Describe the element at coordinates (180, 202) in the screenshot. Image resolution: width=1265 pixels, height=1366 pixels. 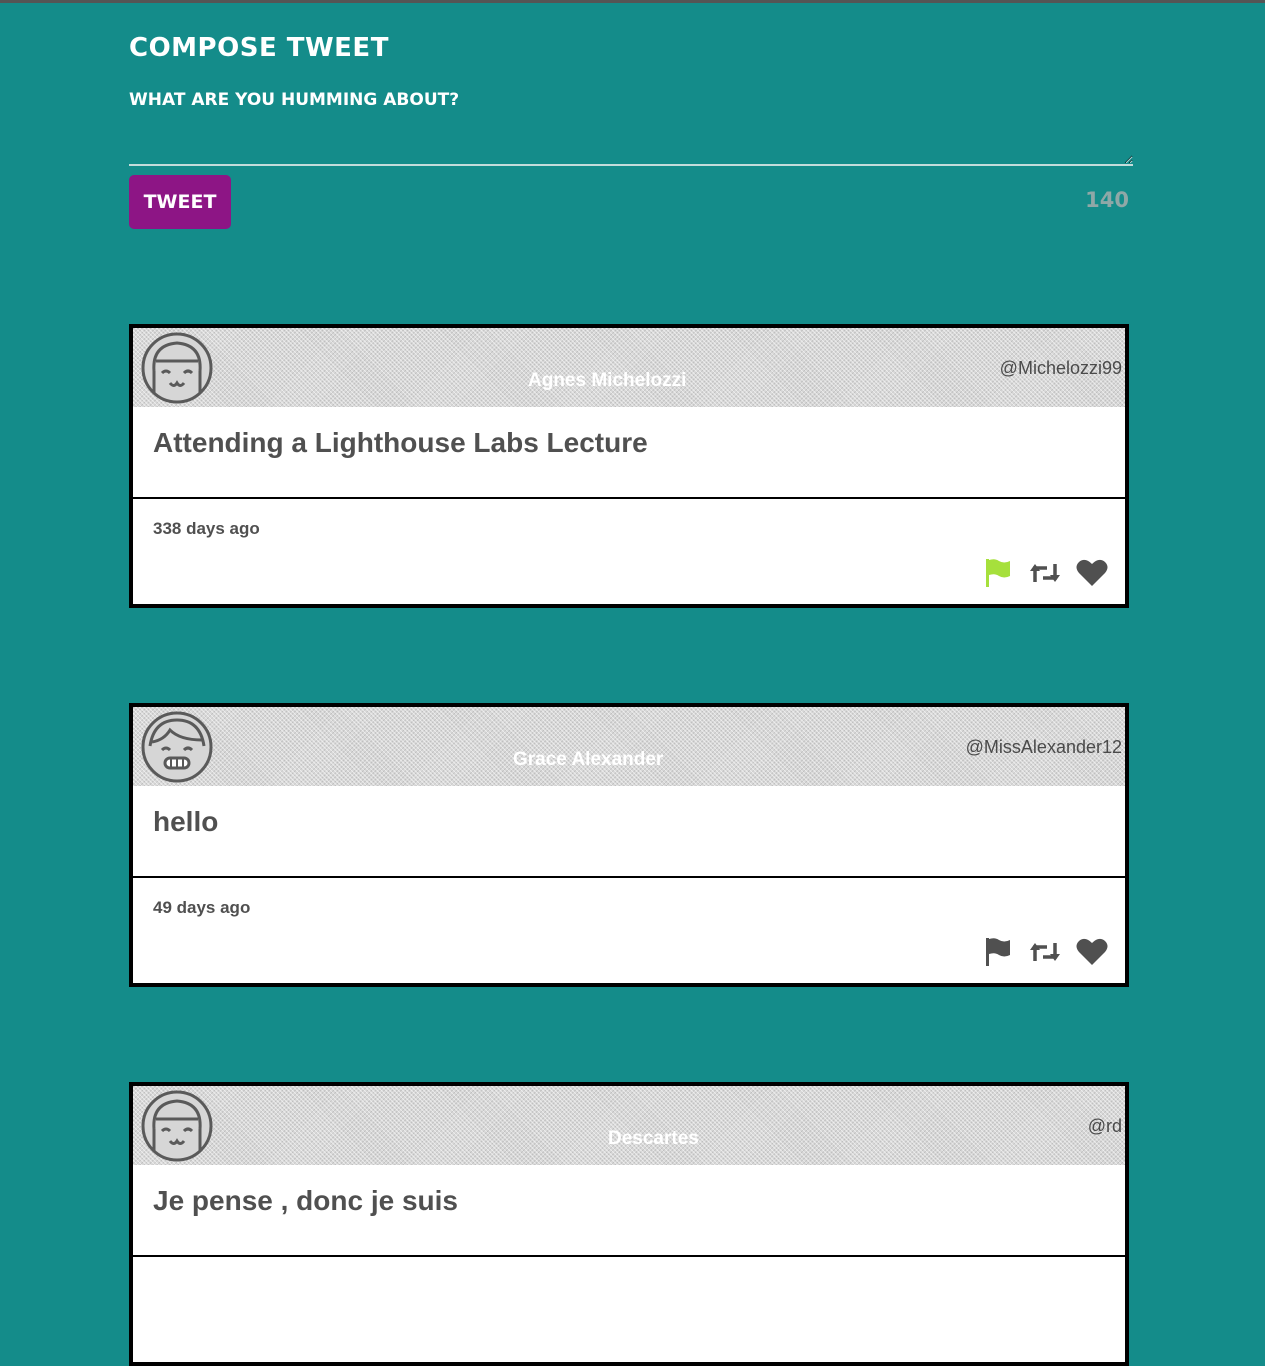
I see `tweet-button: Tweet` at that location.